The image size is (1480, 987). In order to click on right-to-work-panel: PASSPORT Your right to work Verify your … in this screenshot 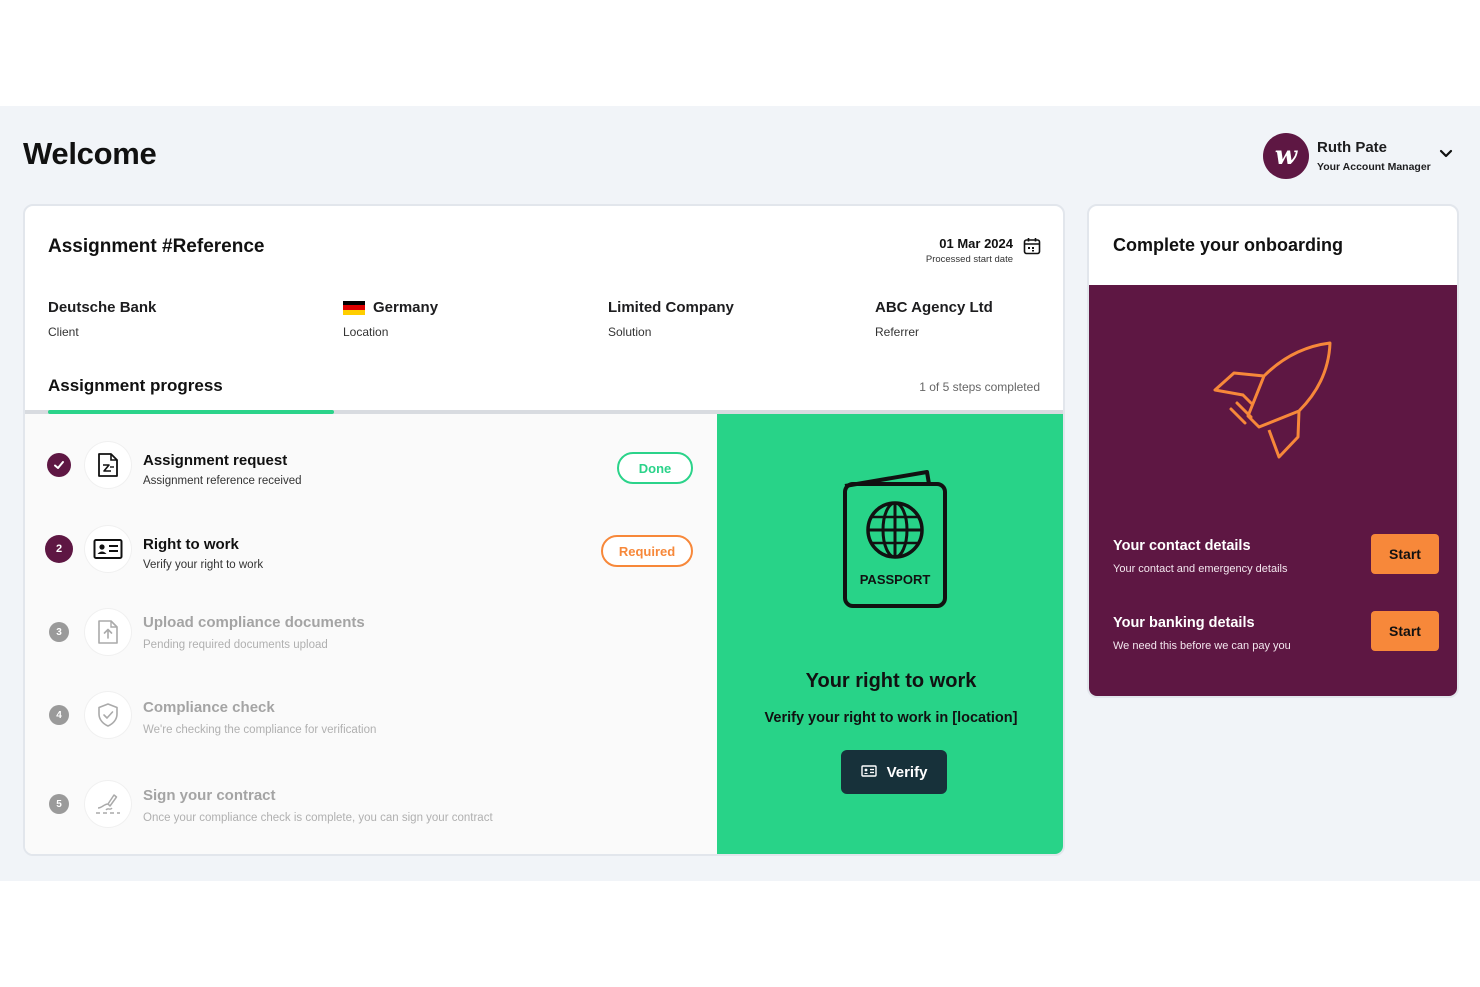, I will do `click(890, 634)`.